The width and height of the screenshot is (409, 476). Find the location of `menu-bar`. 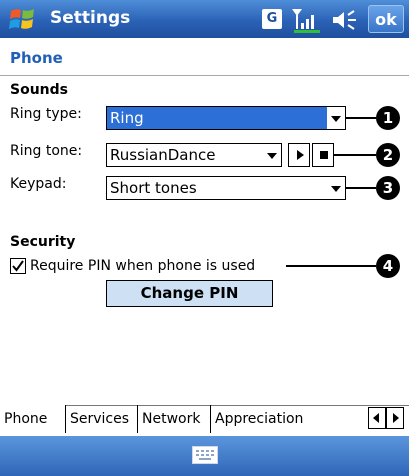

menu-bar is located at coordinates (204, 456).